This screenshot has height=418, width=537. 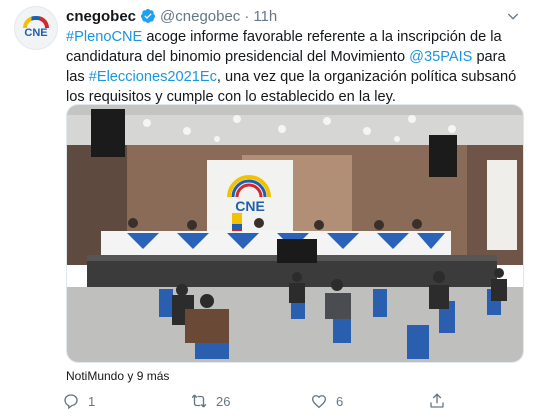 I want to click on avatar-logo-text: CNE, so click(x=36, y=33).